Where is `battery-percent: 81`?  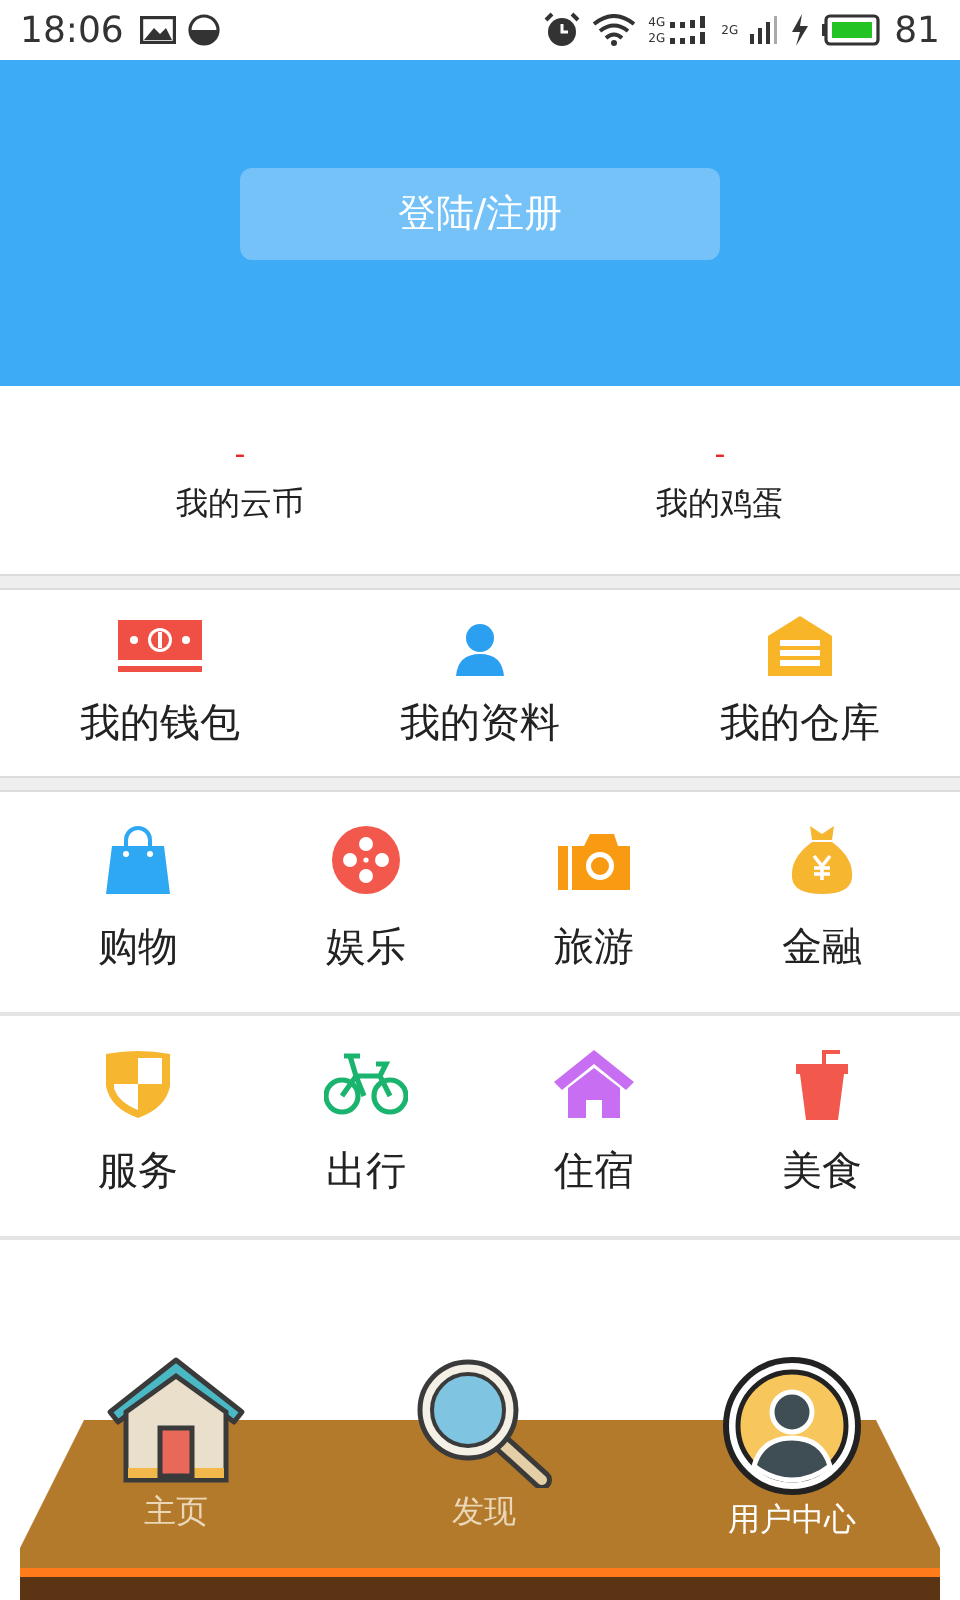 battery-percent: 81 is located at coordinates (917, 30).